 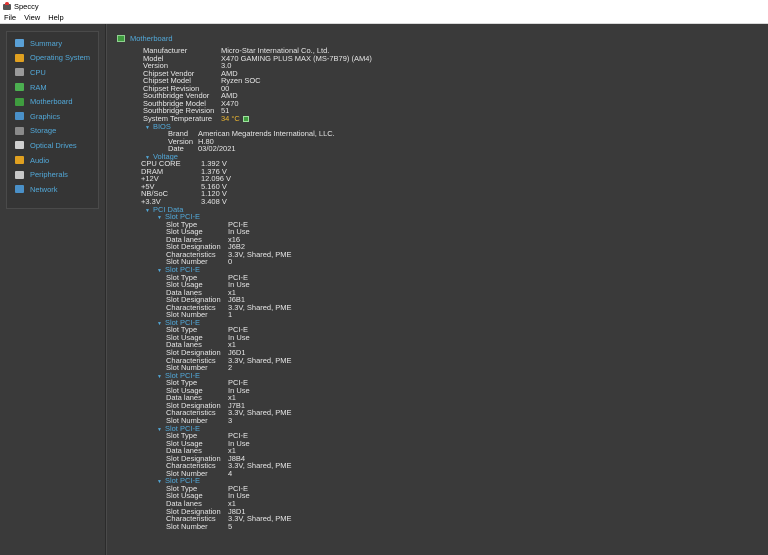 I want to click on sidebar-item-label: Summary, so click(x=46, y=43).